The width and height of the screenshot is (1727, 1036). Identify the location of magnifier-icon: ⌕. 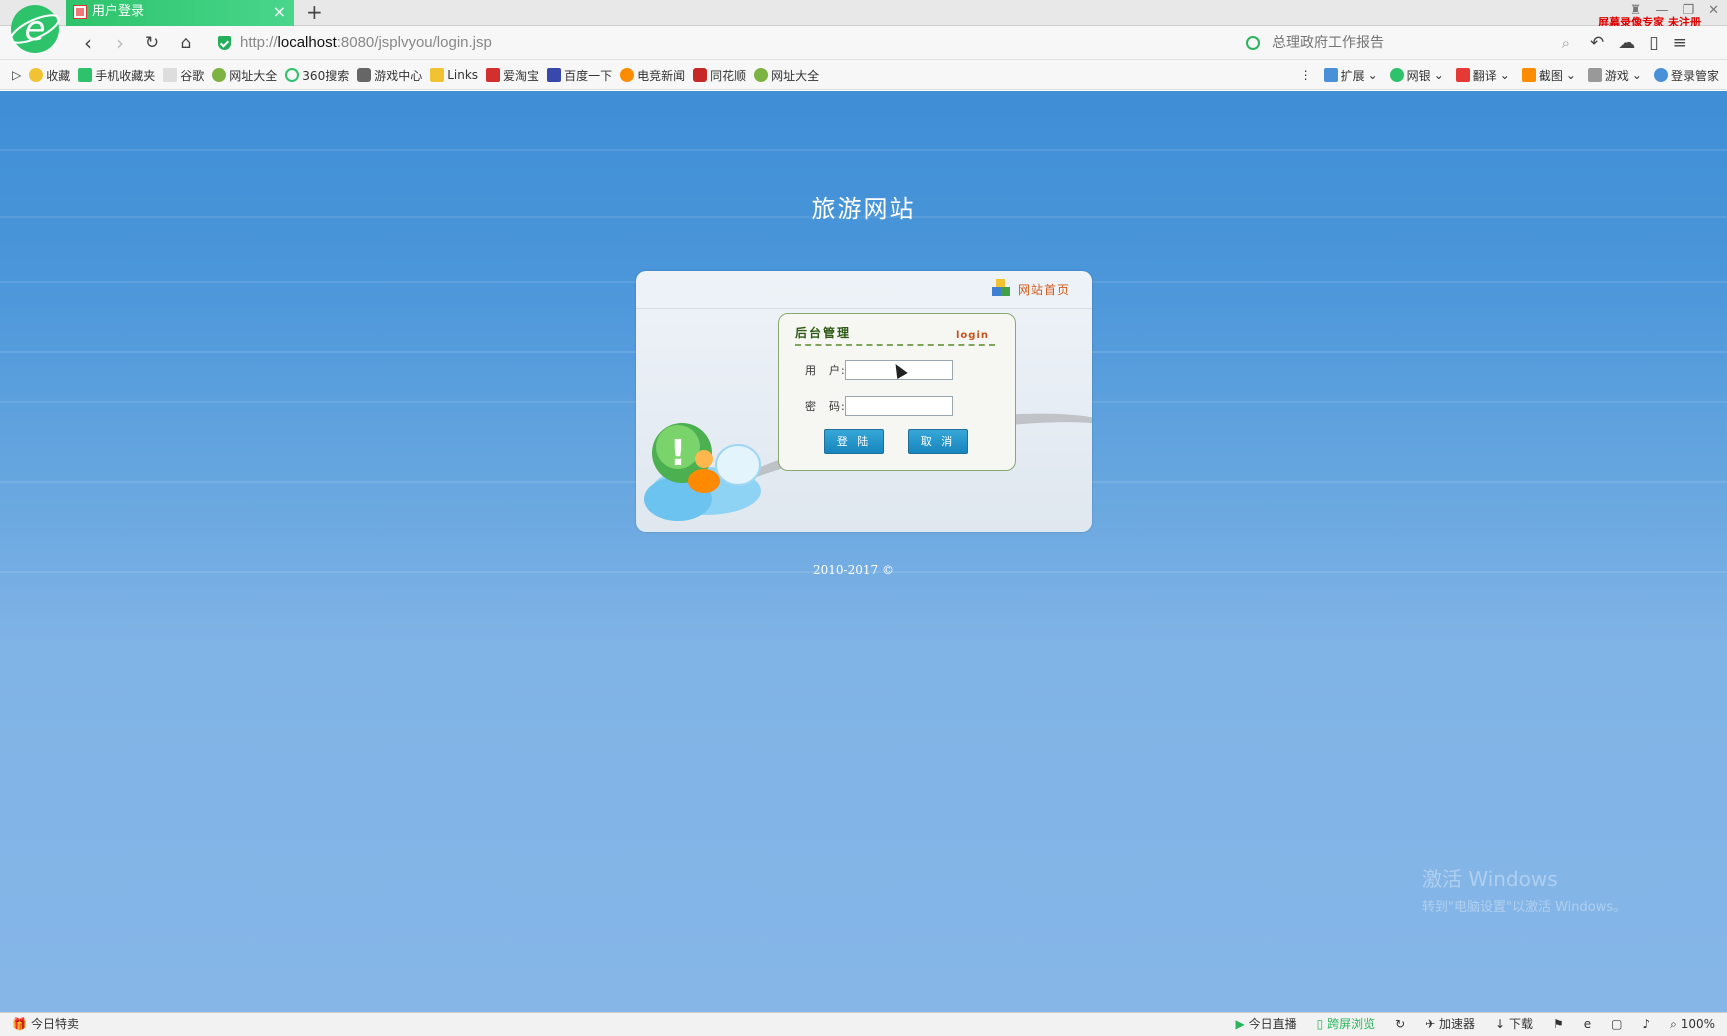
(1566, 43).